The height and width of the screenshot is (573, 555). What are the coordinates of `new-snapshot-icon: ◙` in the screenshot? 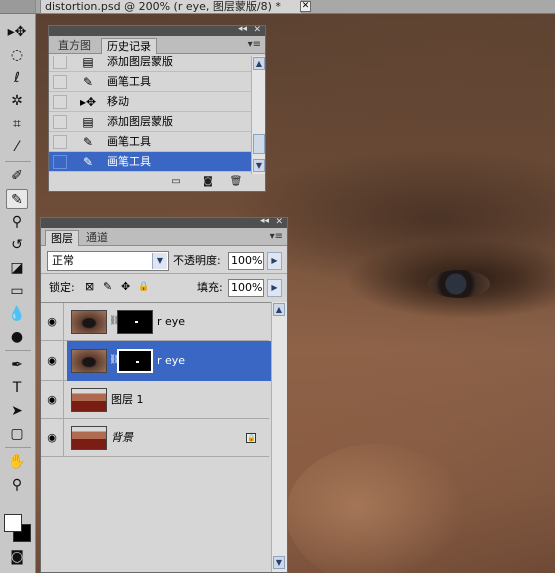 It's located at (208, 182).